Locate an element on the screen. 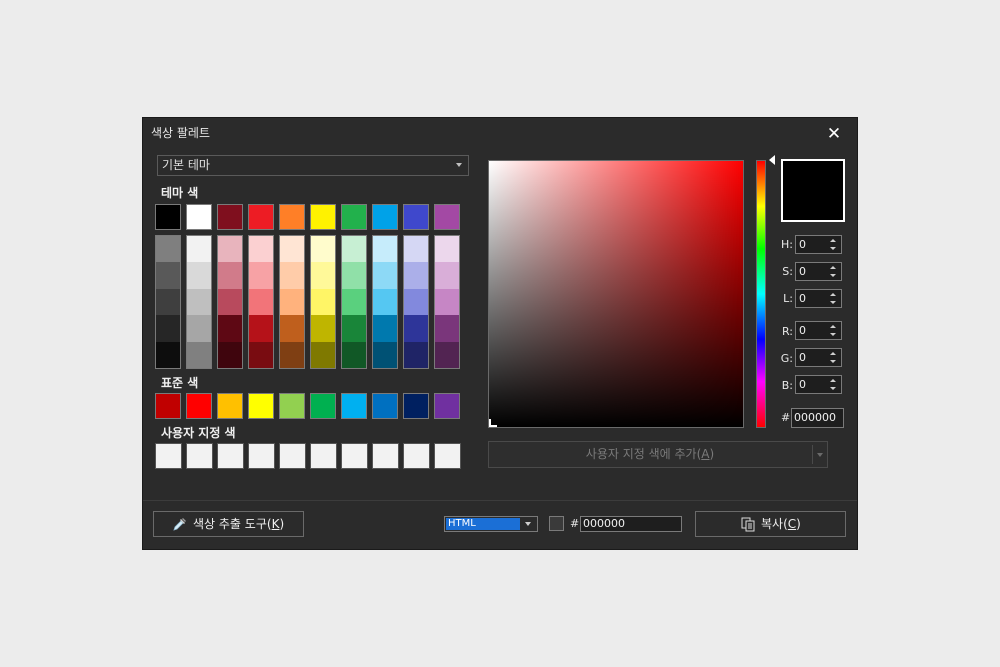  picker-cursor is located at coordinates (493, 423).